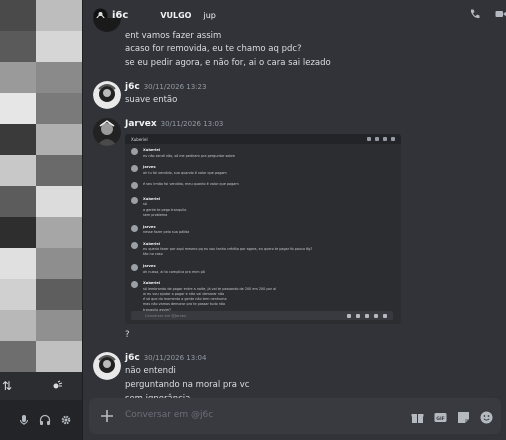 The width and height of the screenshot is (506, 440). What do you see at coordinates (166, 315) in the screenshot?
I see `embed-input-placeholder: Conversar em @Jarvex` at bounding box center [166, 315].